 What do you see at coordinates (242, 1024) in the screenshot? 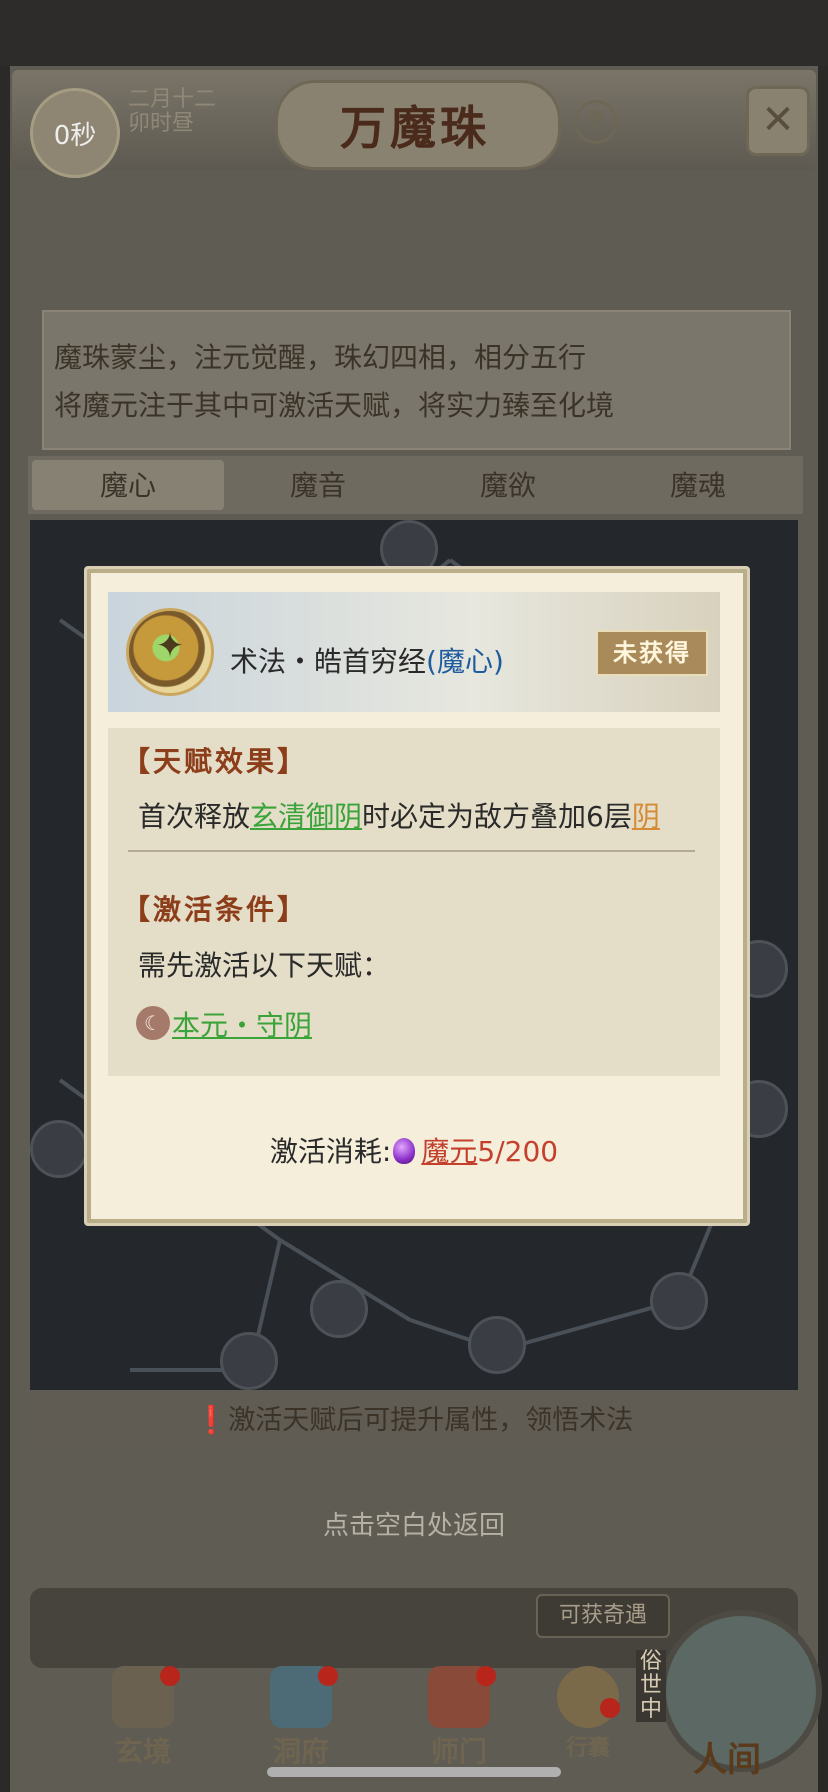
I see `required-talent-link: 本元・守阴` at bounding box center [242, 1024].